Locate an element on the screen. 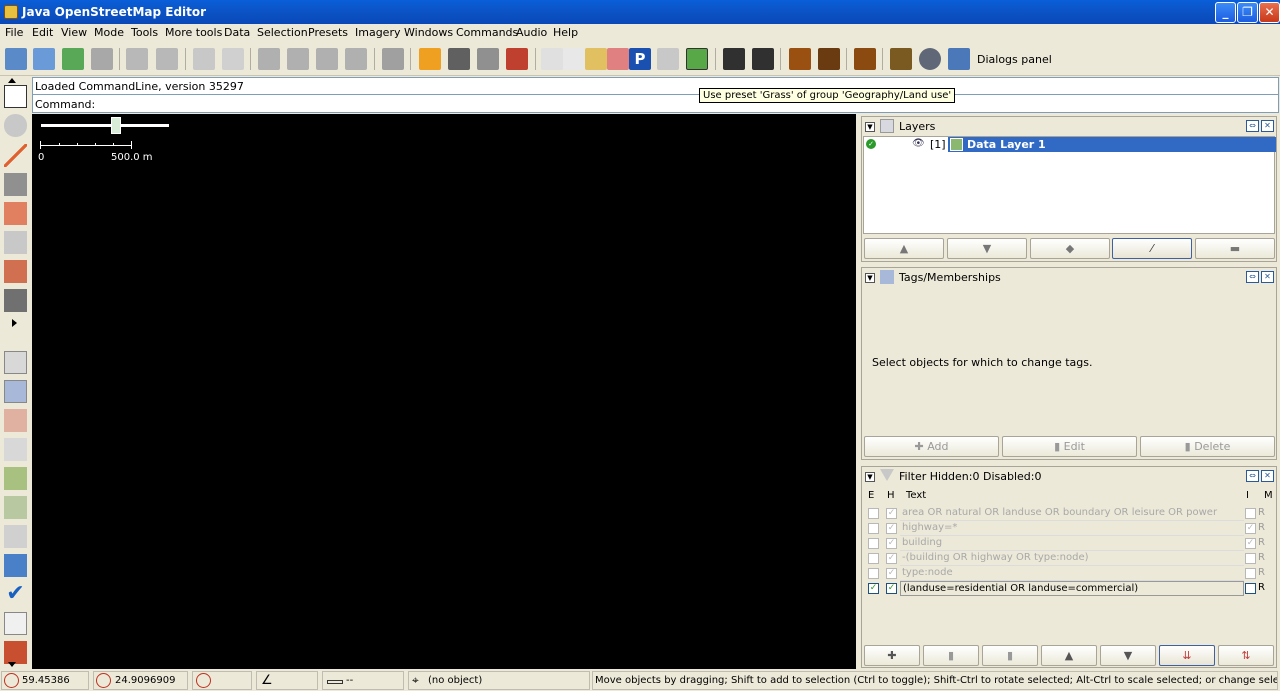 The image size is (1280, 691). restaurant-icon is located at coordinates (829, 59).